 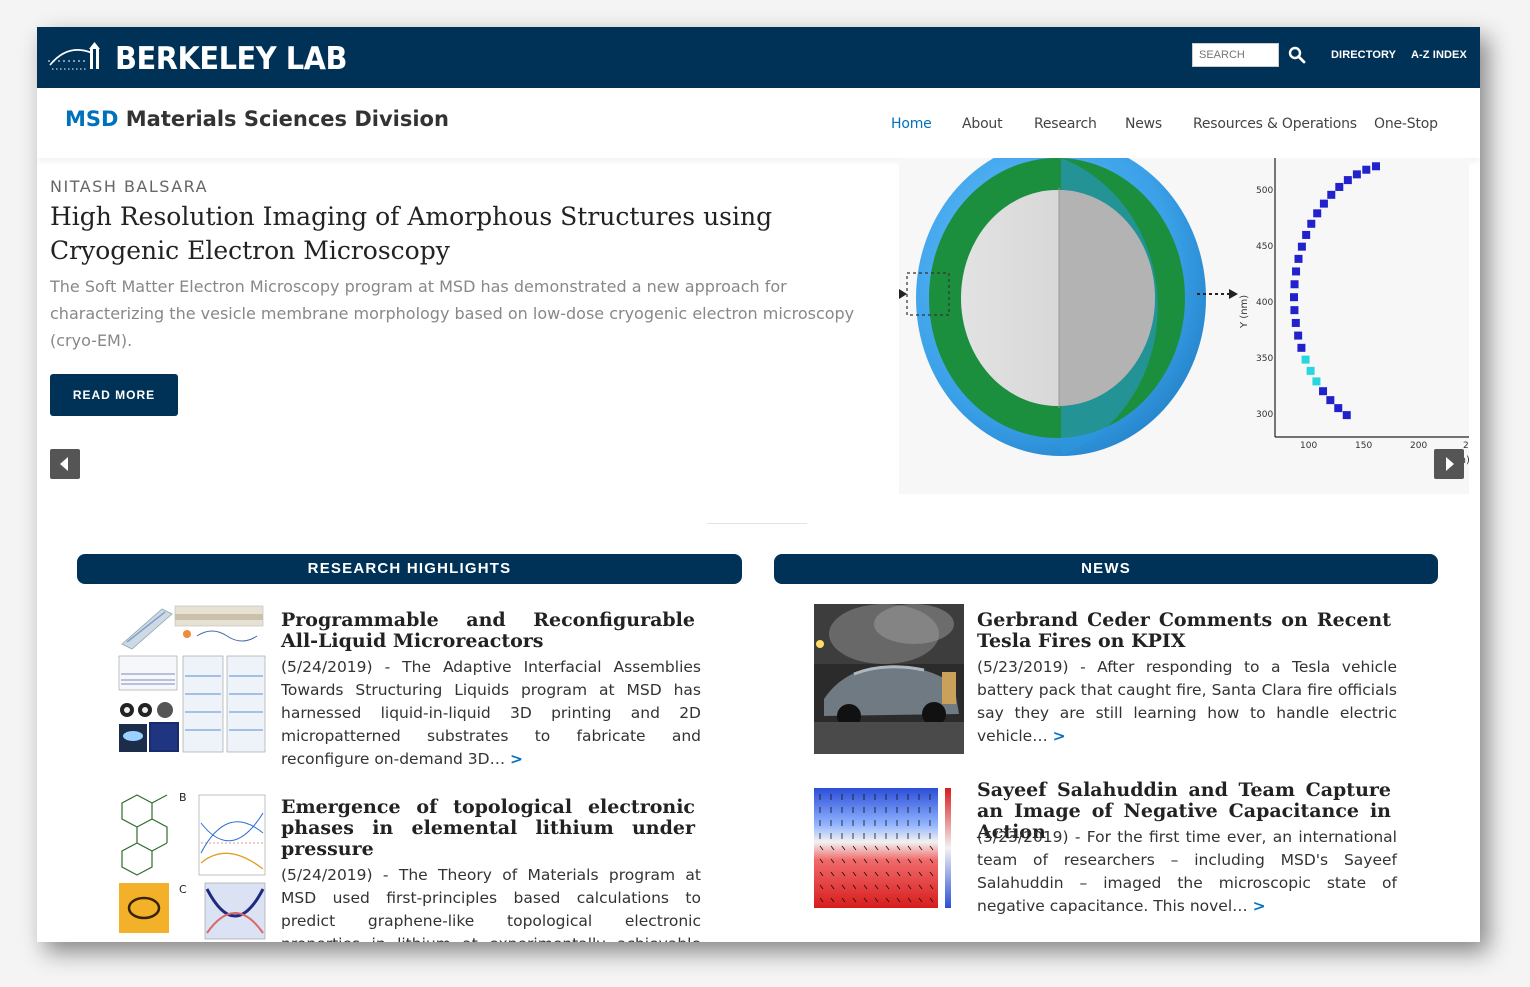 I want to click on hero-kicker: NITASH BALSARA, so click(x=129, y=186).